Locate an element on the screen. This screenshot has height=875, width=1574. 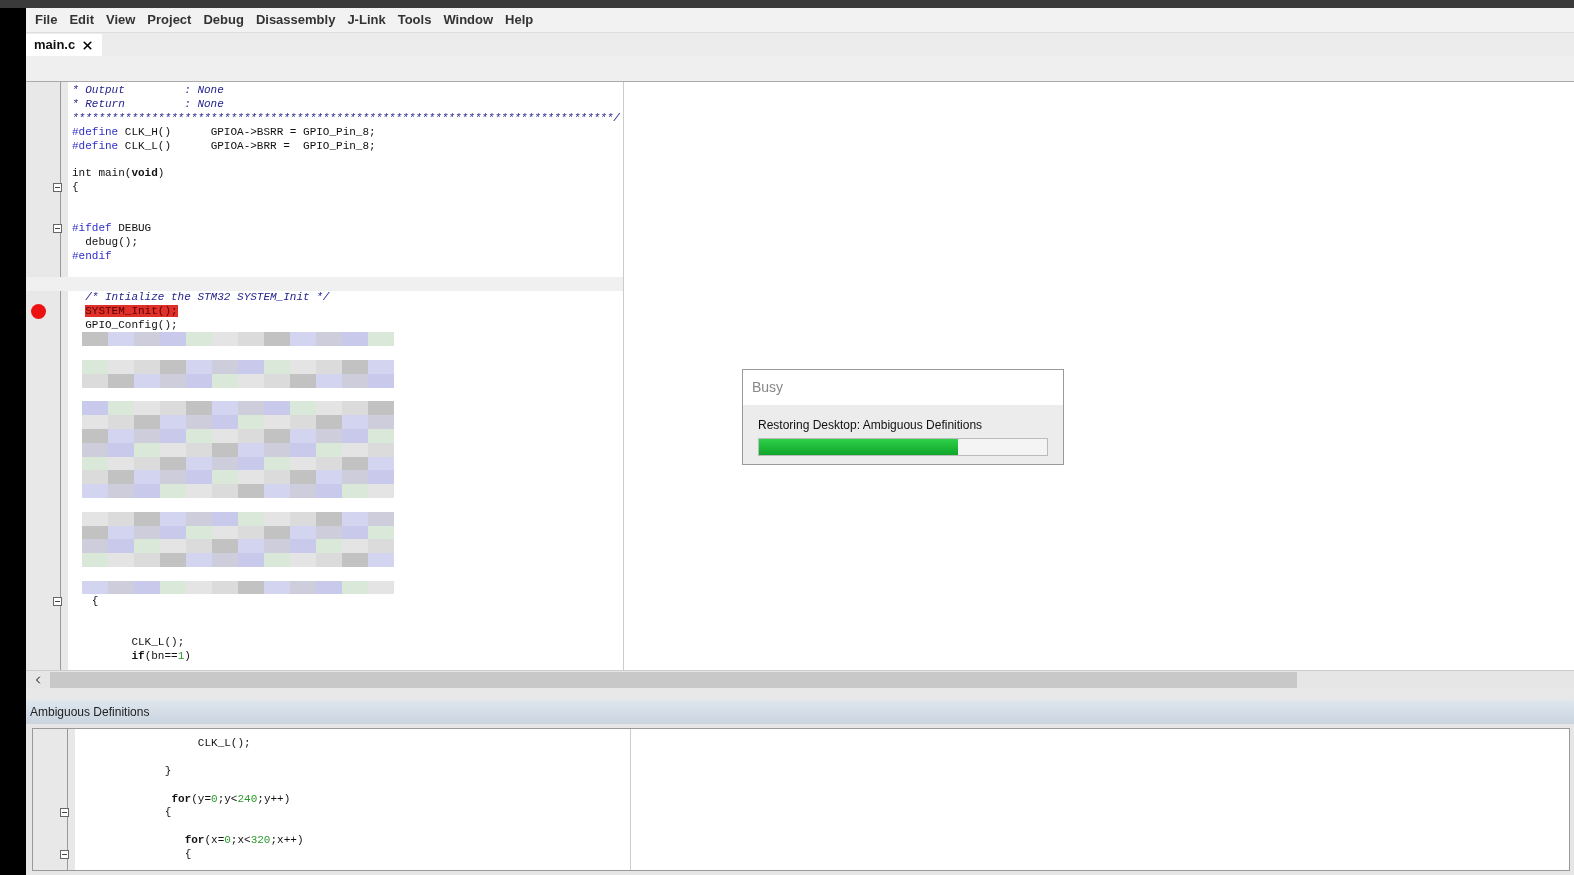
menu-item: File is located at coordinates (46, 20).